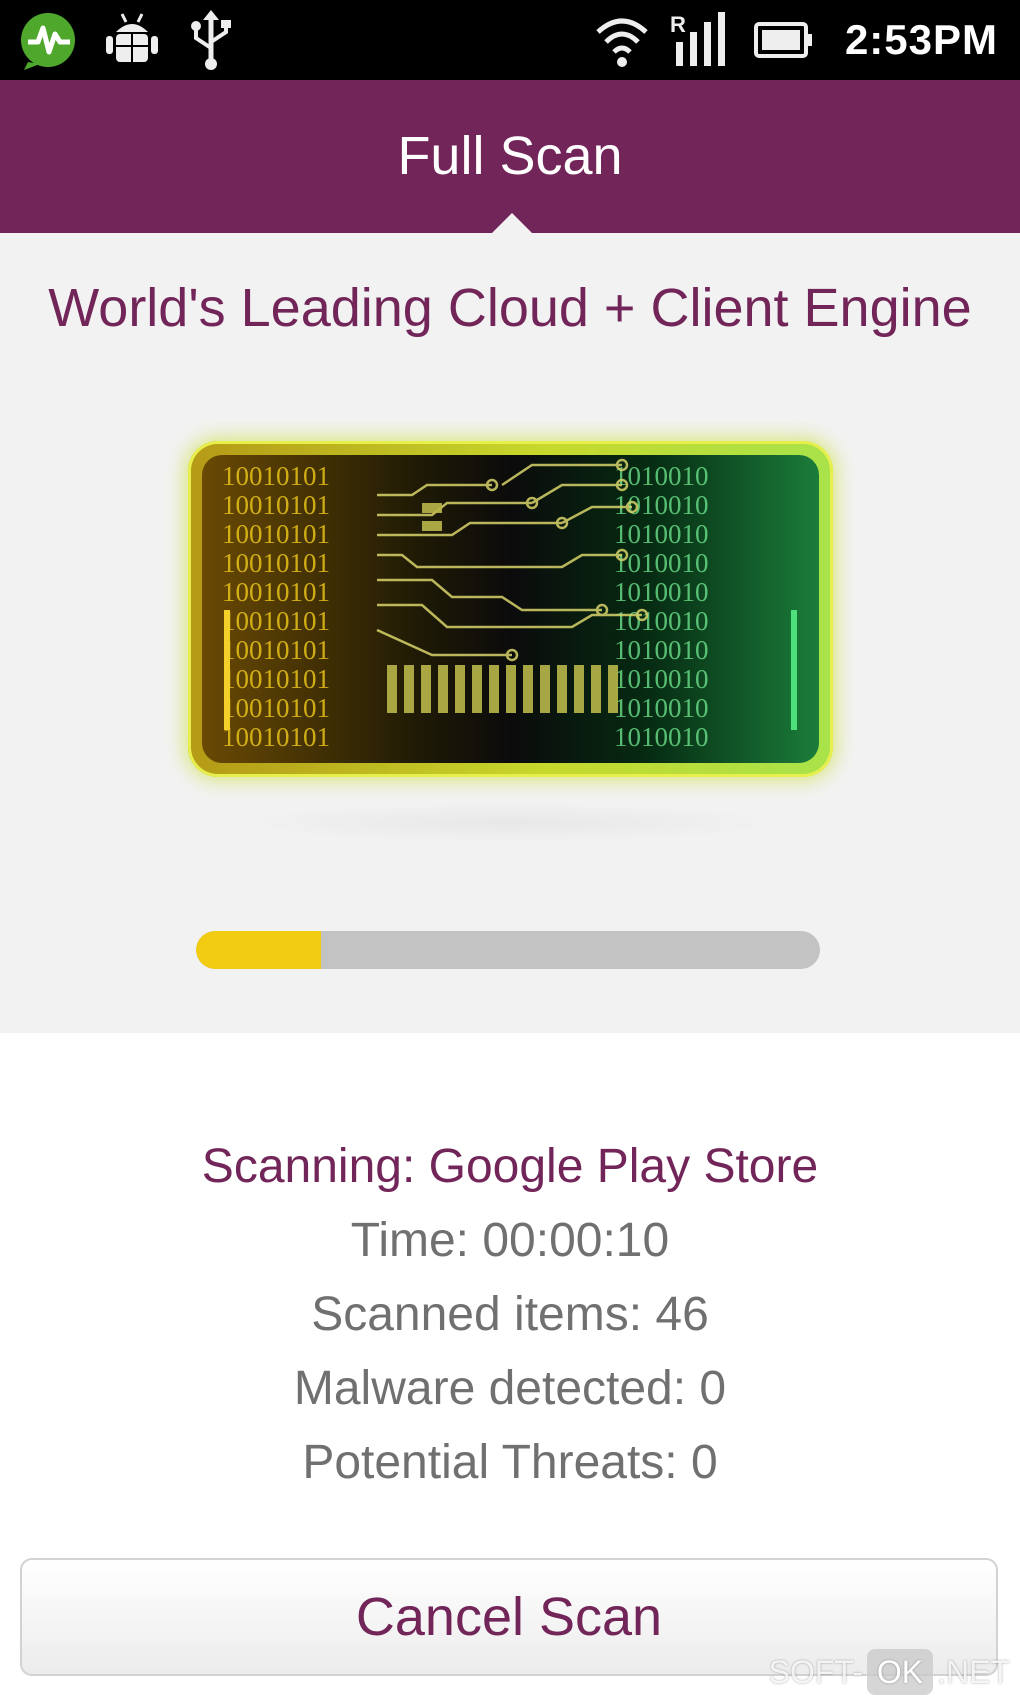 The image size is (1020, 1701). I want to click on android-bug-icon, so click(132, 37).